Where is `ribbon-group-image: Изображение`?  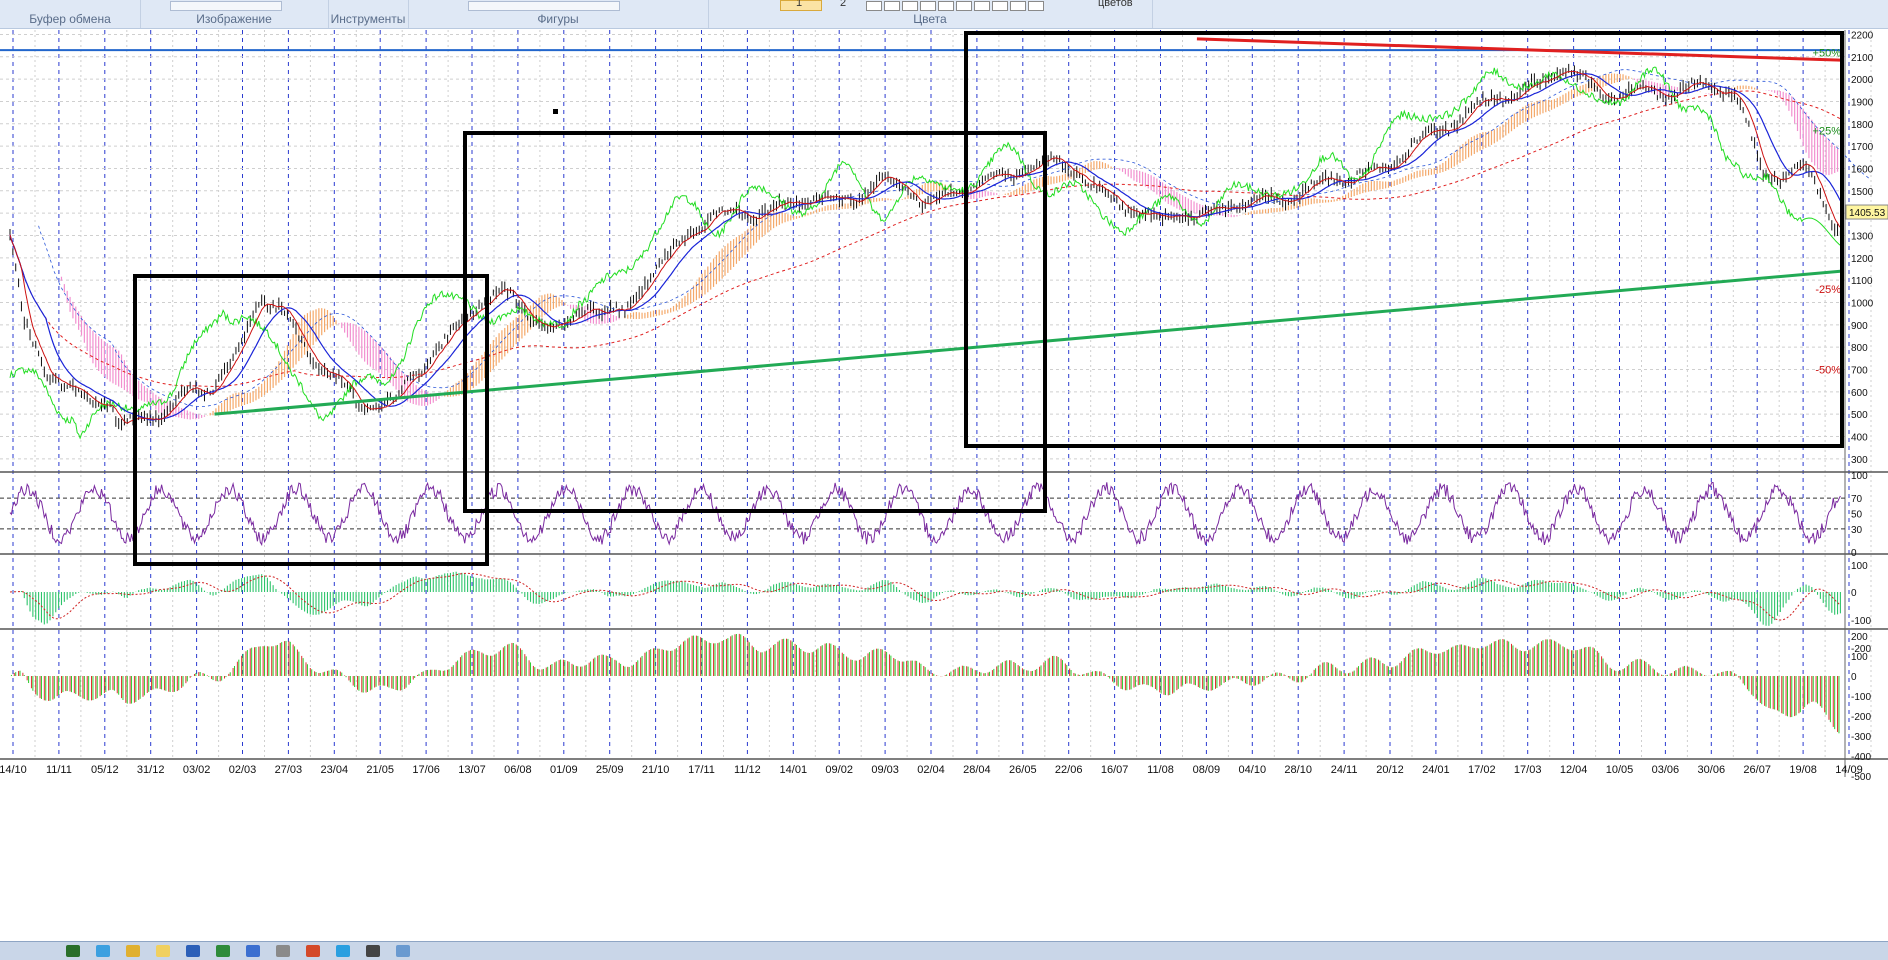
ribbon-group-image: Изображение is located at coordinates (234, 14).